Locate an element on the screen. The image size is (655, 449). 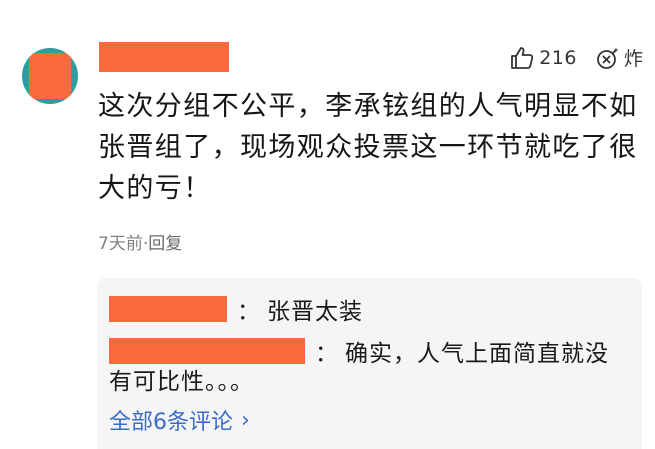
comment-time: 7天前 is located at coordinates (120, 244).